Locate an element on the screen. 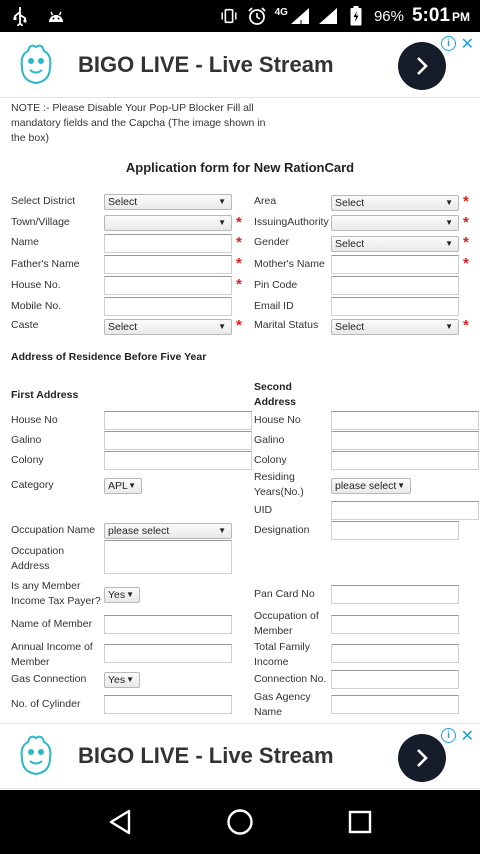  back-button is located at coordinates (120, 822).